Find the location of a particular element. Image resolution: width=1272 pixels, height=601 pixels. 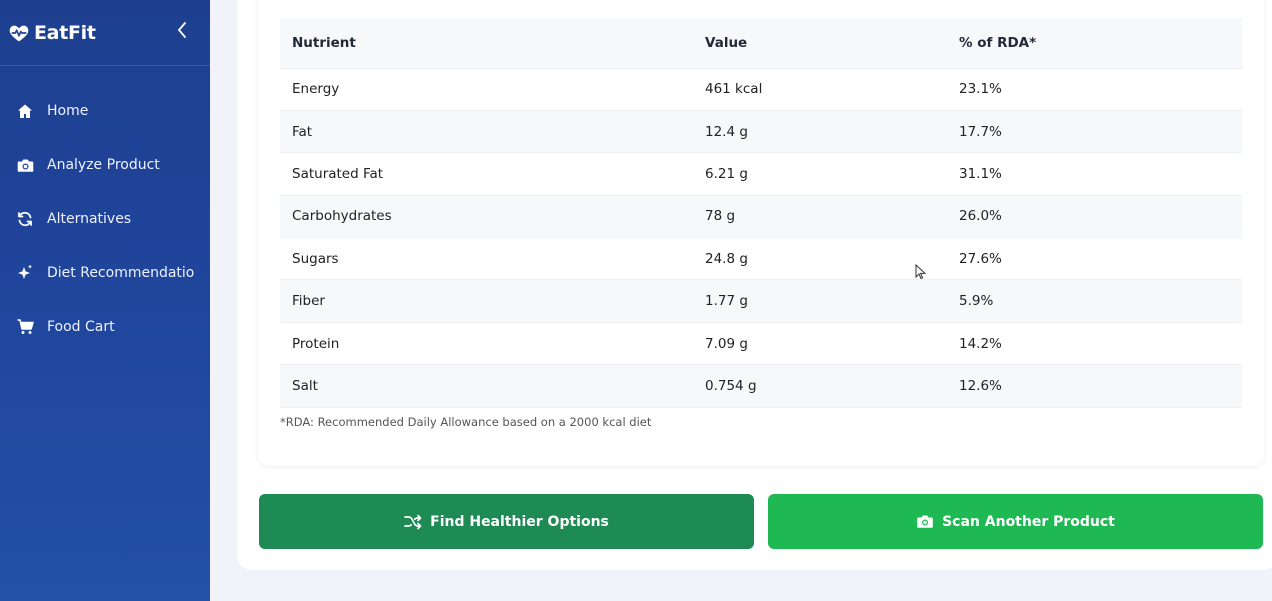

scan-another-product-label: Scan Another Product is located at coordinates (1028, 521).